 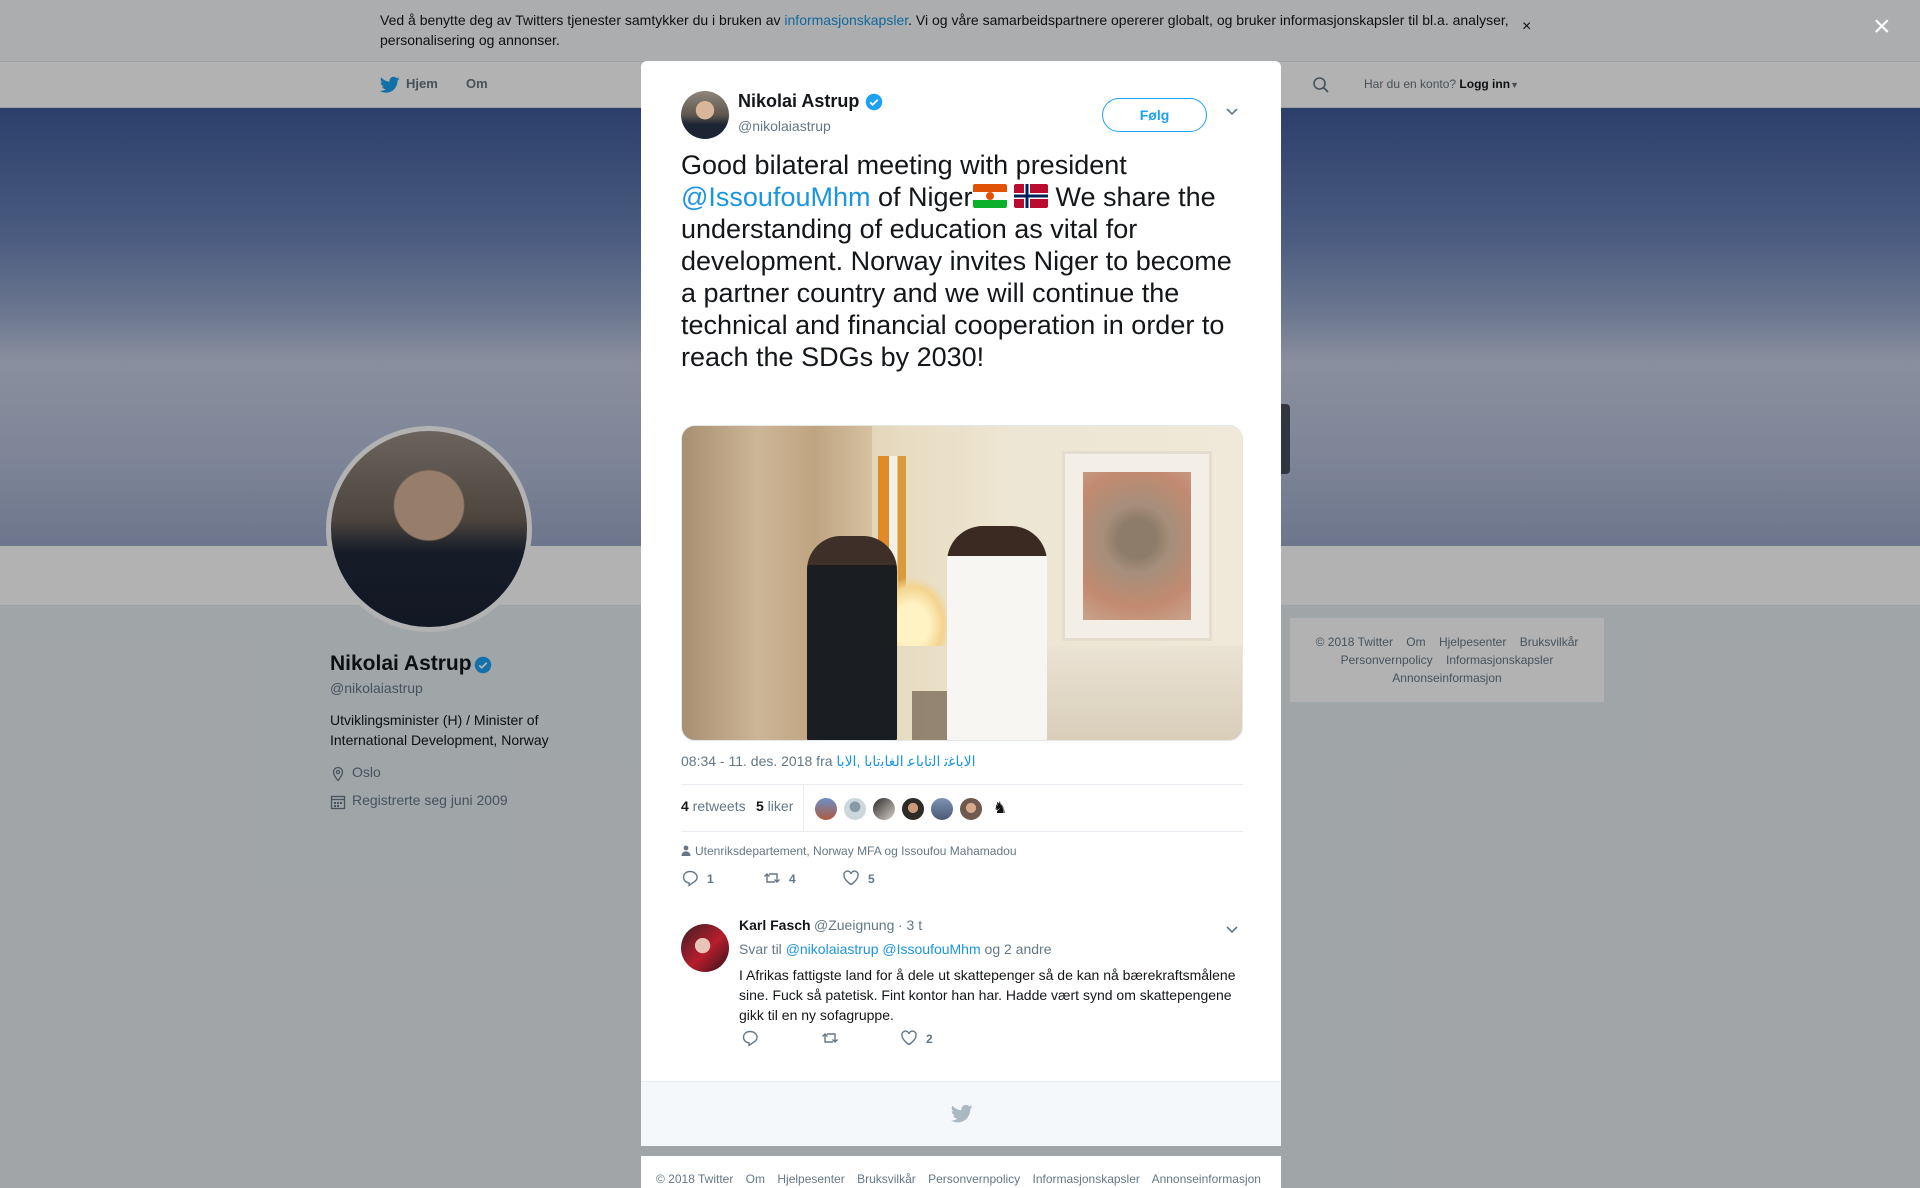 I want to click on footer-link: Hjelpesenter, so click(x=810, y=1179).